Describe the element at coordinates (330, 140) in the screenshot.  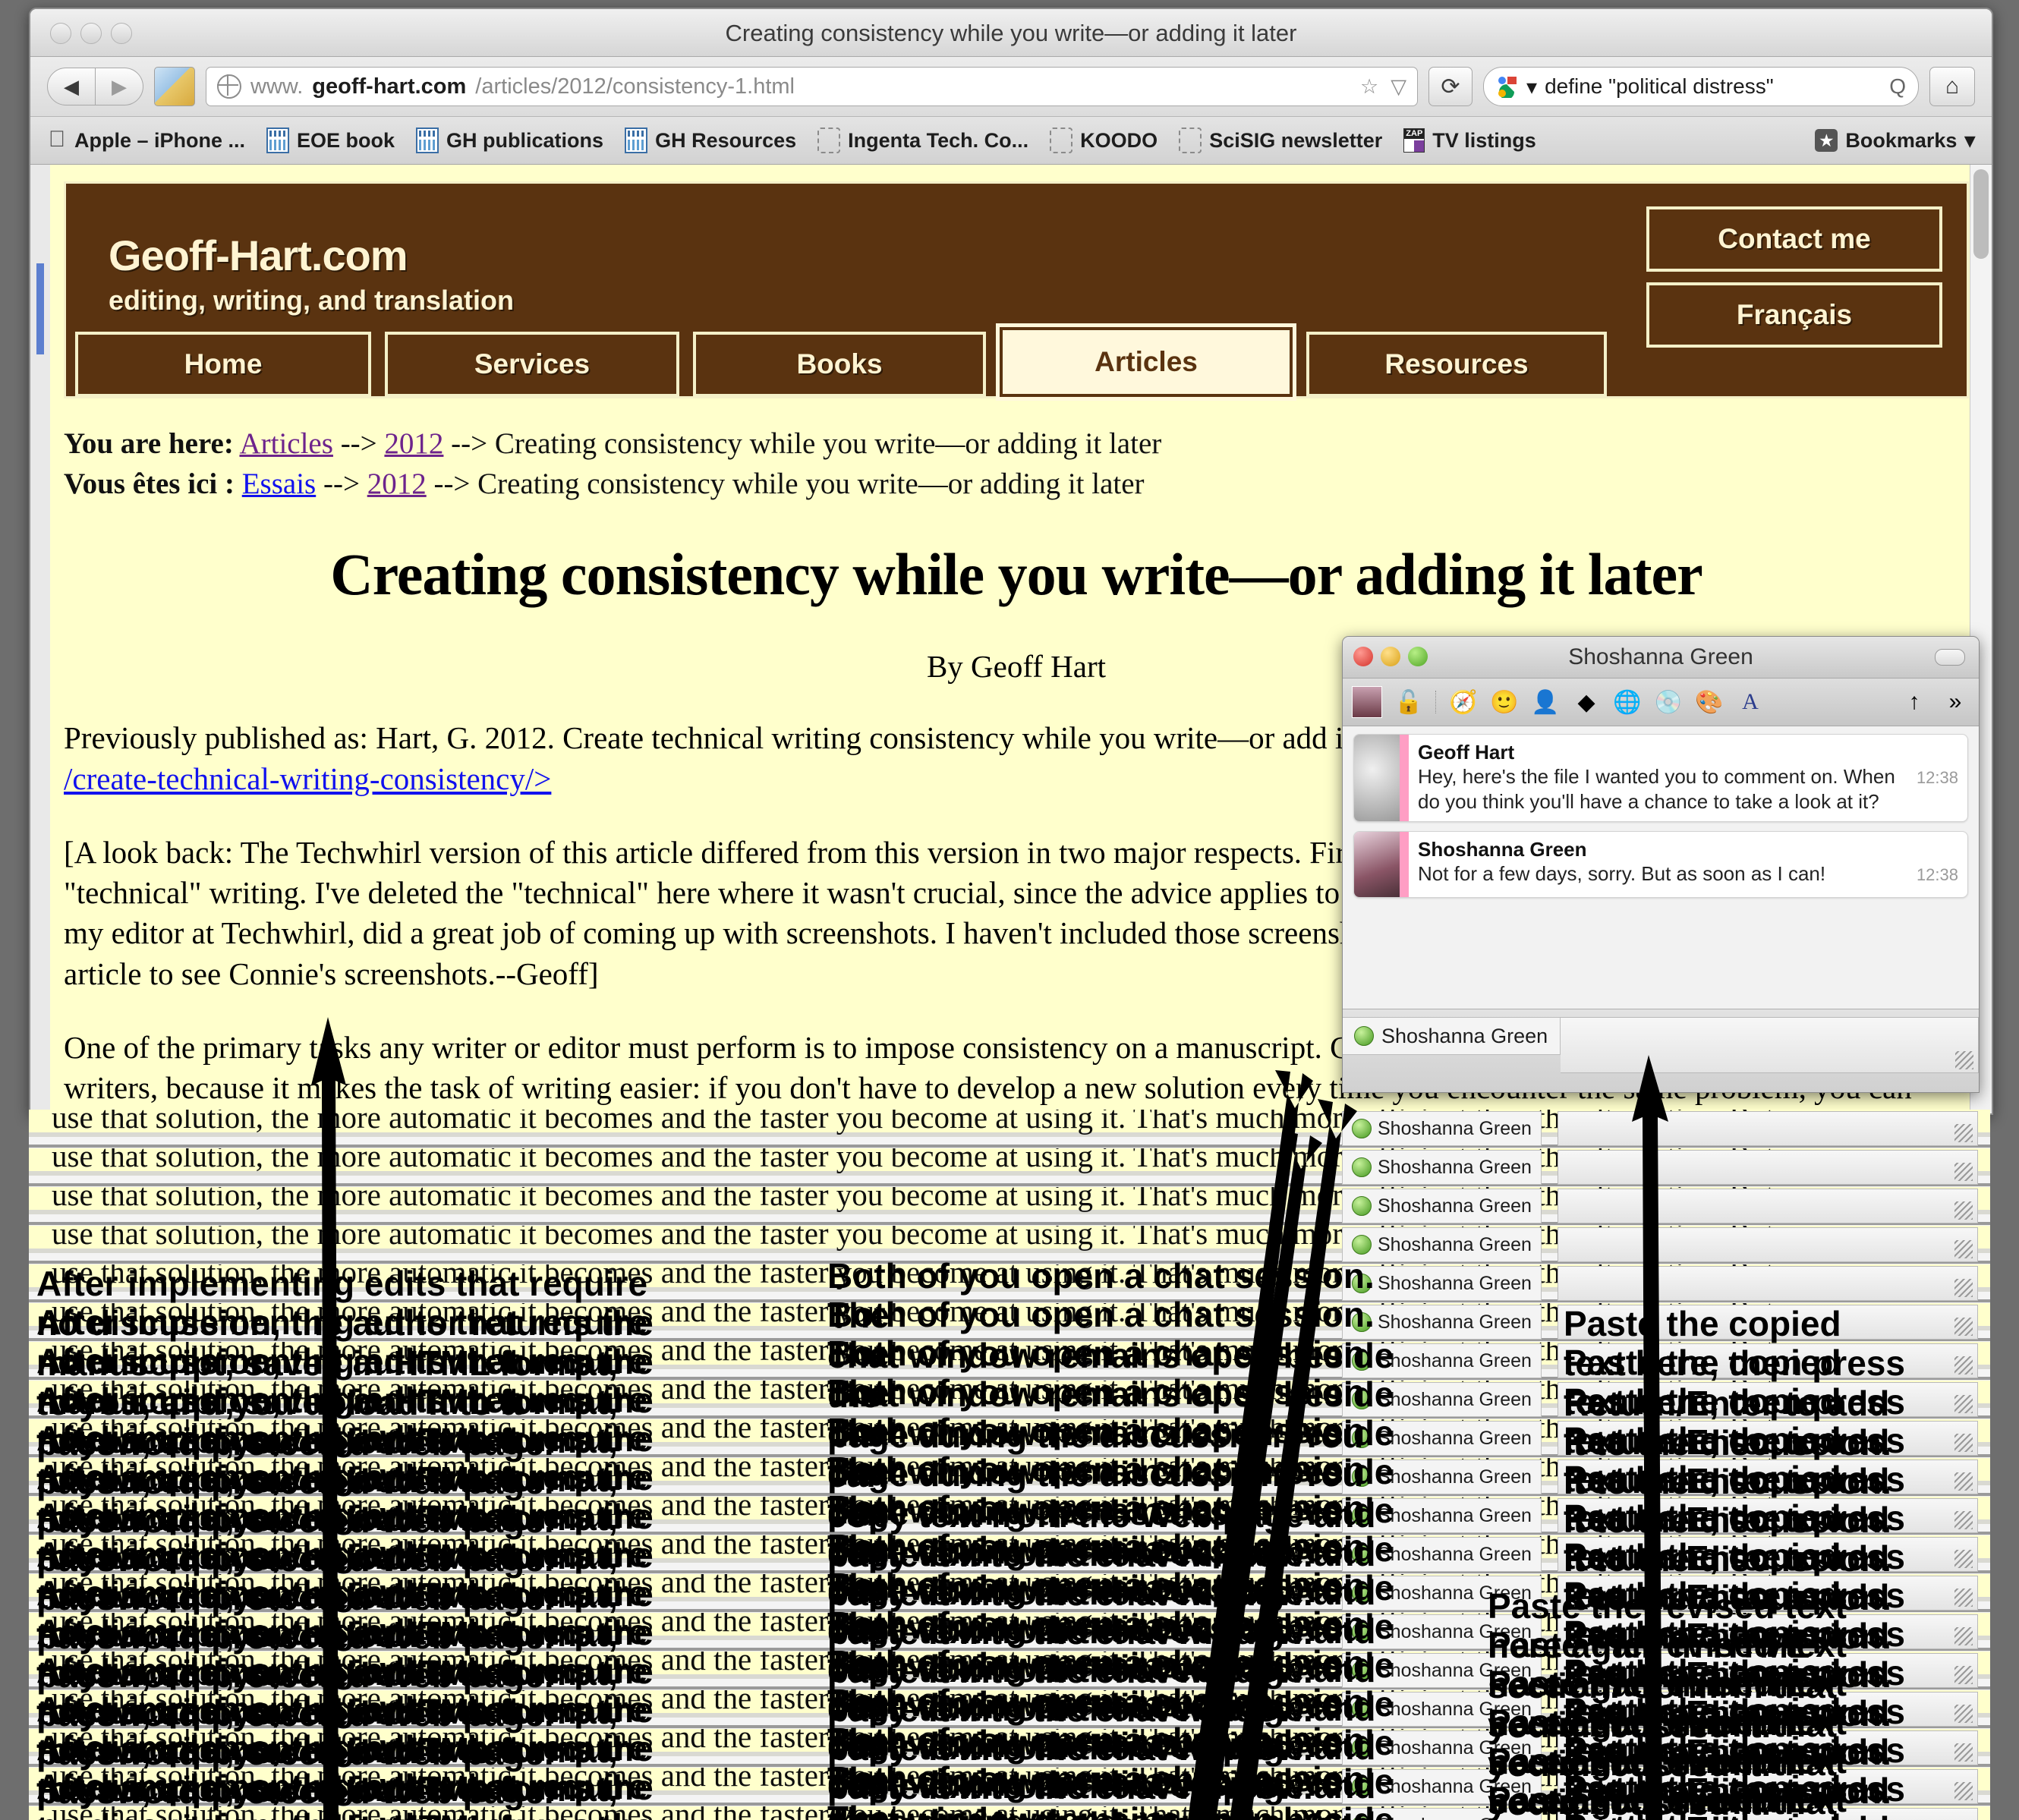
I see `bookmark-item: EOE book` at that location.